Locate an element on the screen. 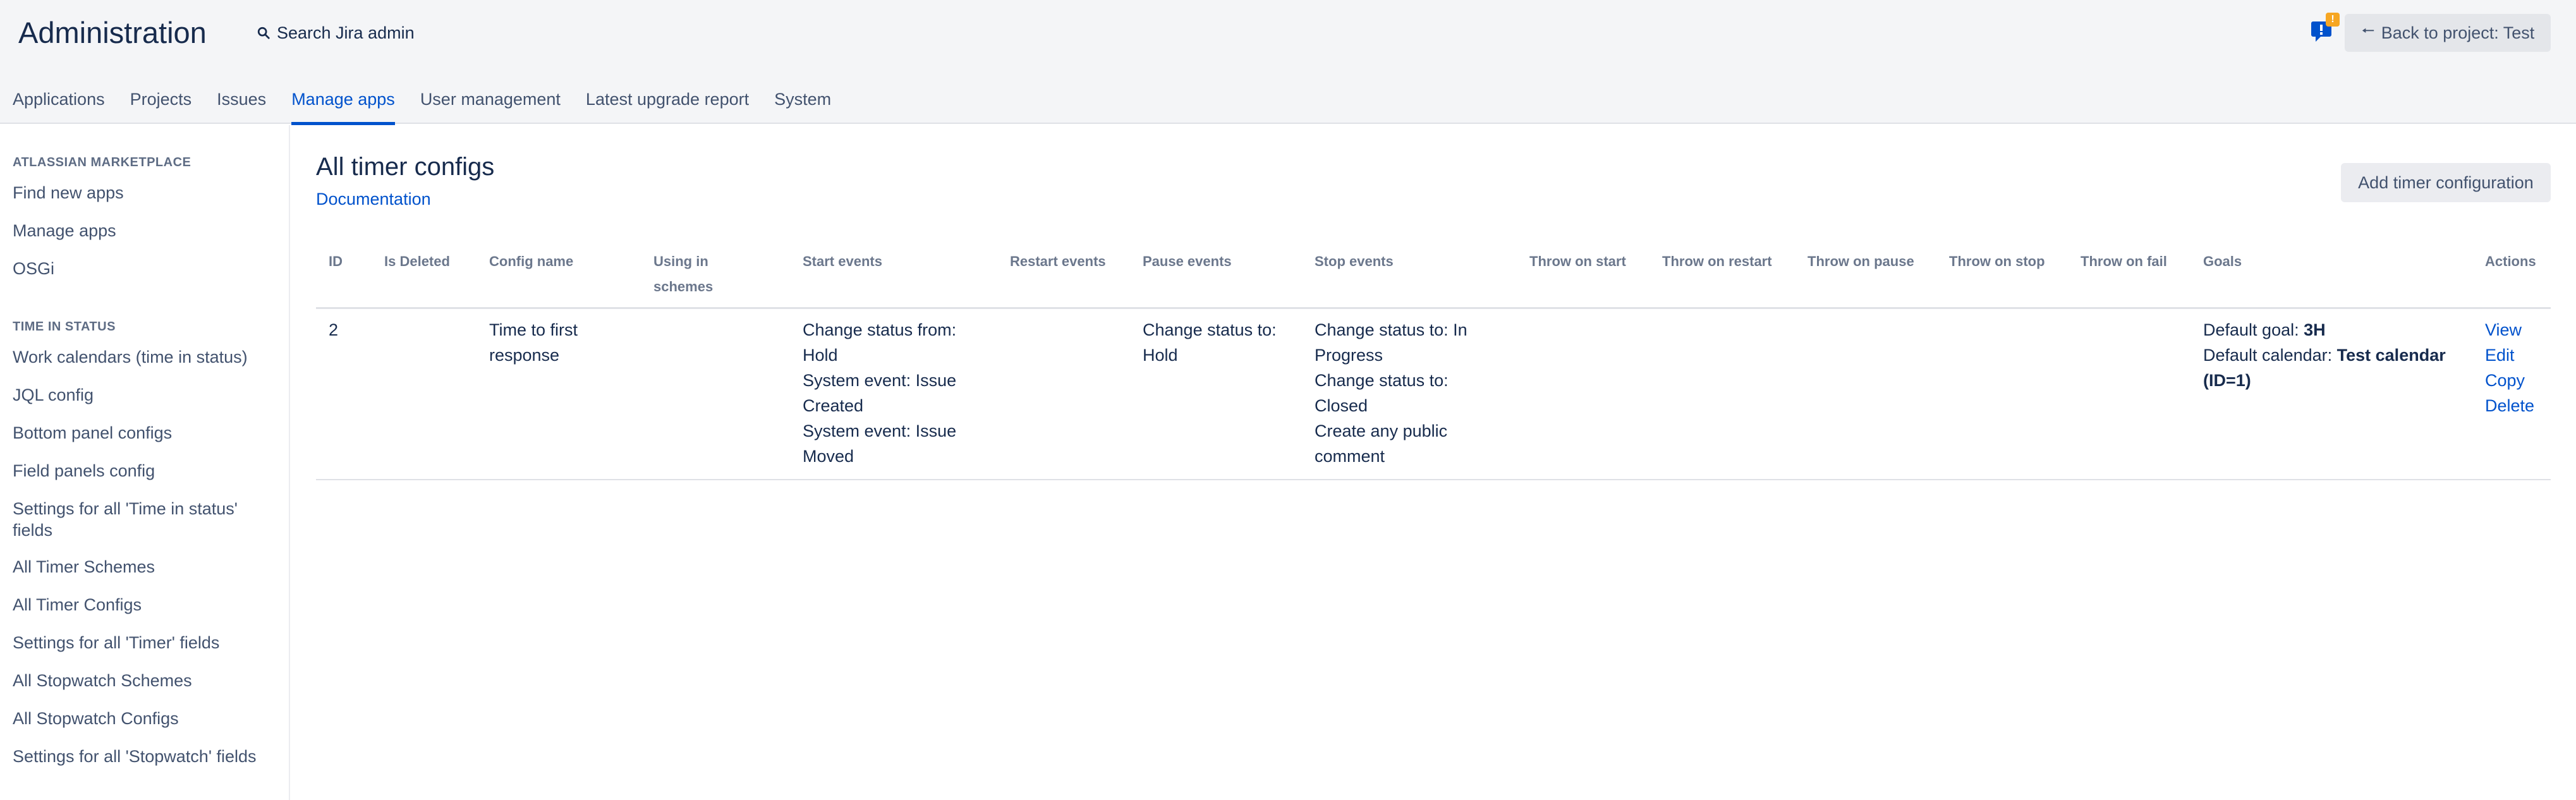 The width and height of the screenshot is (2576, 800). column-header-start-events: Start events is located at coordinates (842, 261).